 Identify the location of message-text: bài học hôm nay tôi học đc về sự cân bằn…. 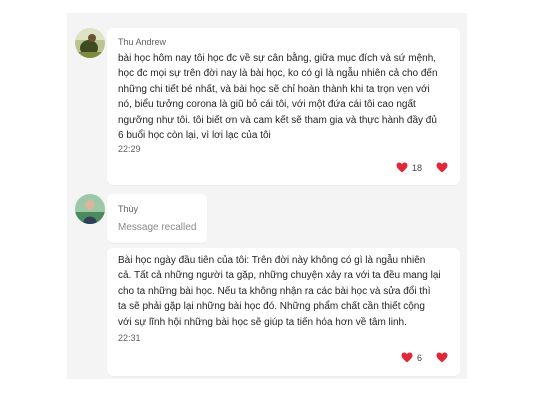
(278, 97).